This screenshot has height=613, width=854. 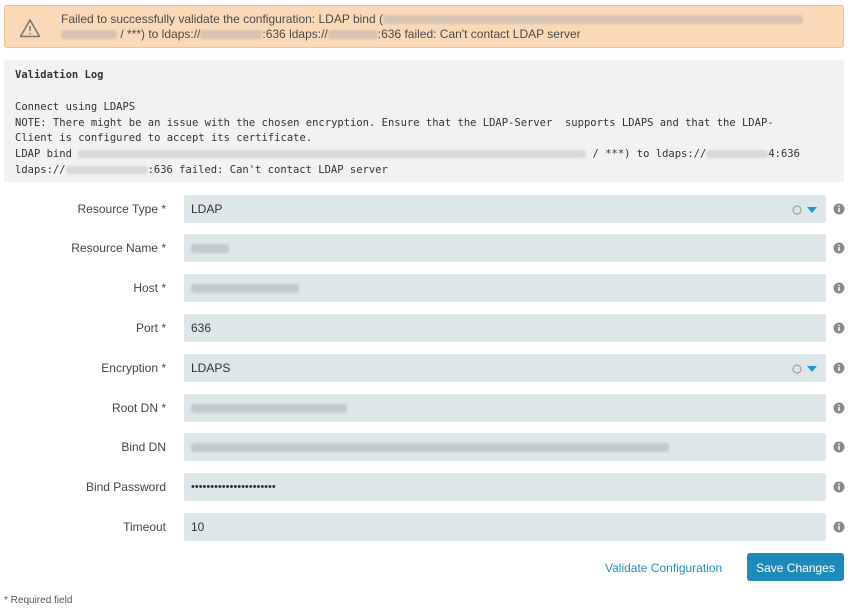 I want to click on port-label: Port *, so click(x=150, y=328).